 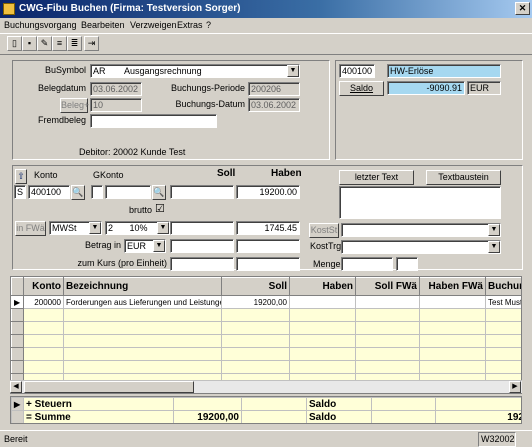 I want to click on entry-type-field: S, so click(x=20, y=192).